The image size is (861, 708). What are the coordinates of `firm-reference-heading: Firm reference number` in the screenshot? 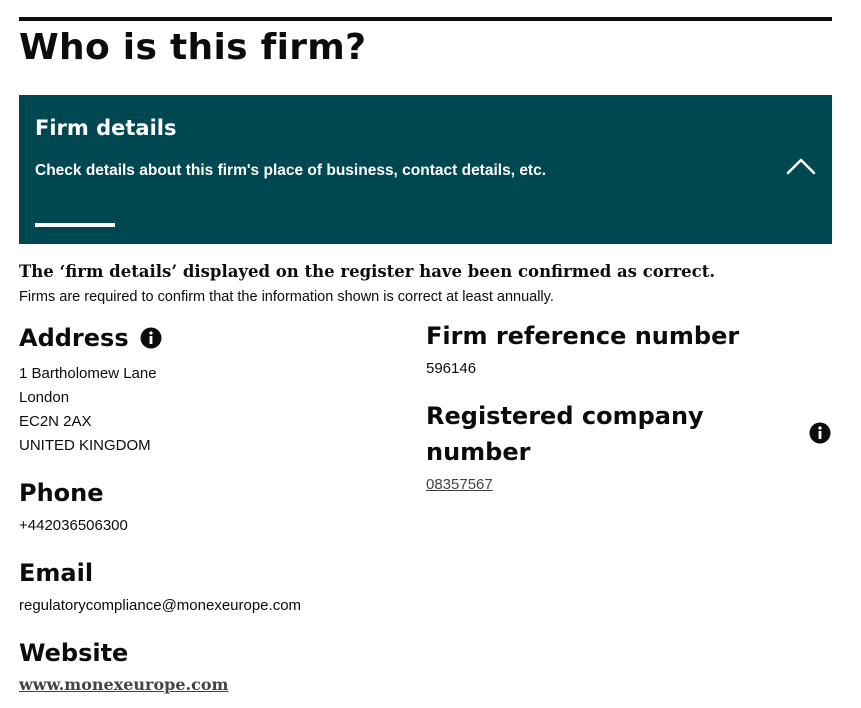 It's located at (583, 336).